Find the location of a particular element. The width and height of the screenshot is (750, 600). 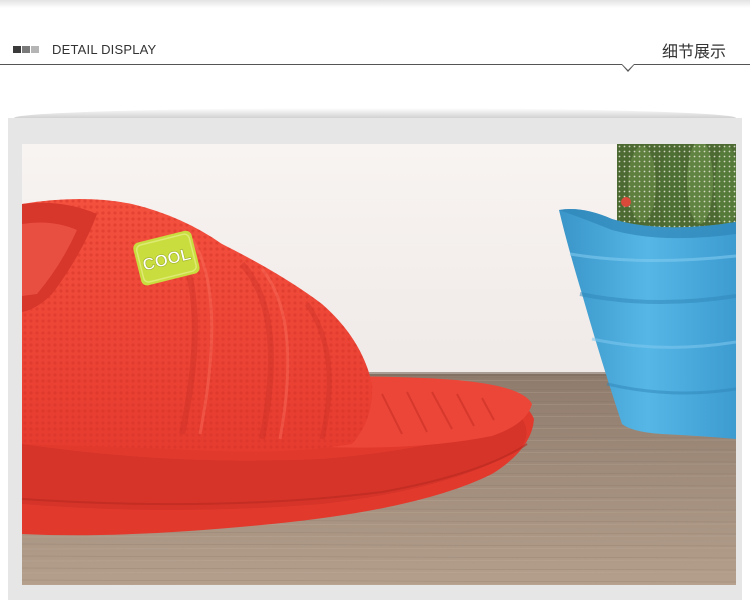

square-light is located at coordinates (35, 49).